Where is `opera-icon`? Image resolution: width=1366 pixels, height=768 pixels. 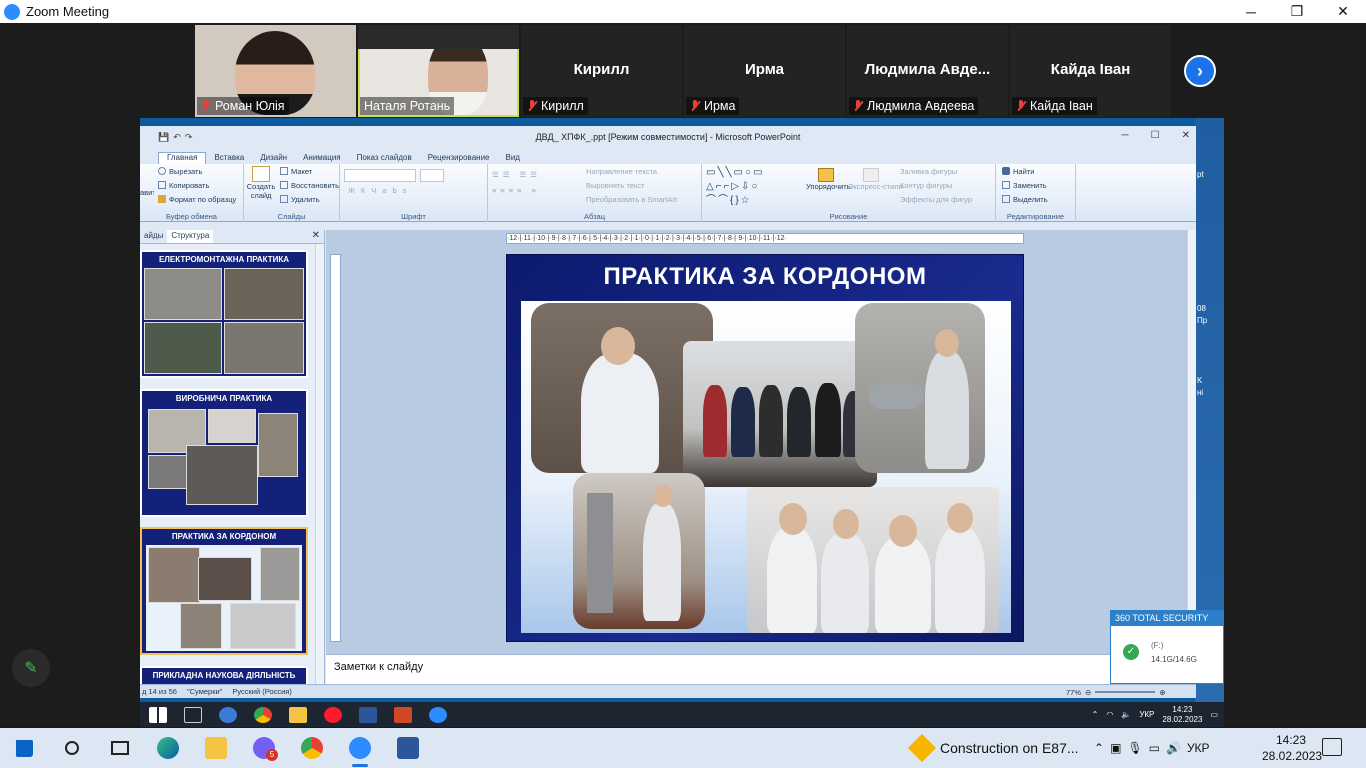
opera-icon is located at coordinates (332, 714).